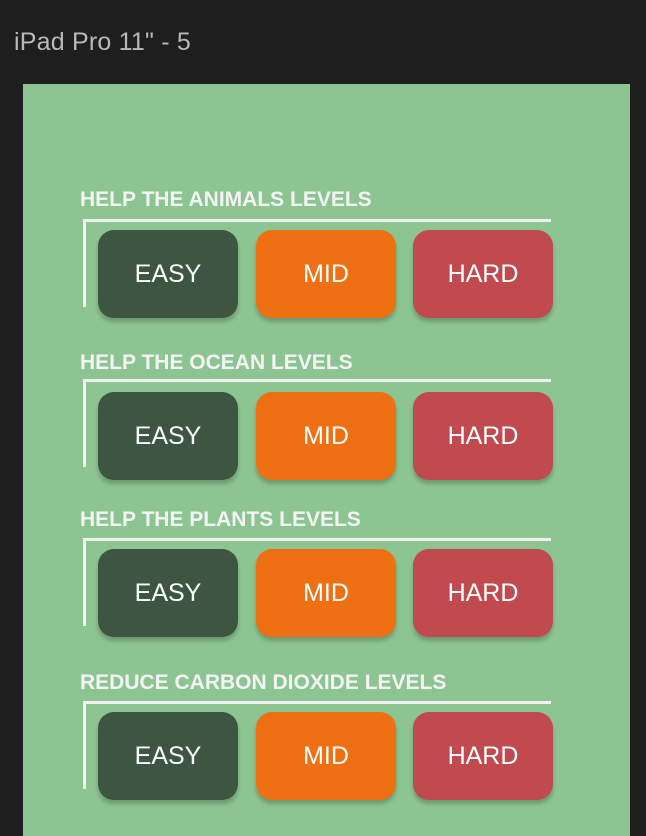 The image size is (646, 836). I want to click on section-title: REDUCE CARBON DIOXIDE LEVELS, so click(263, 682).